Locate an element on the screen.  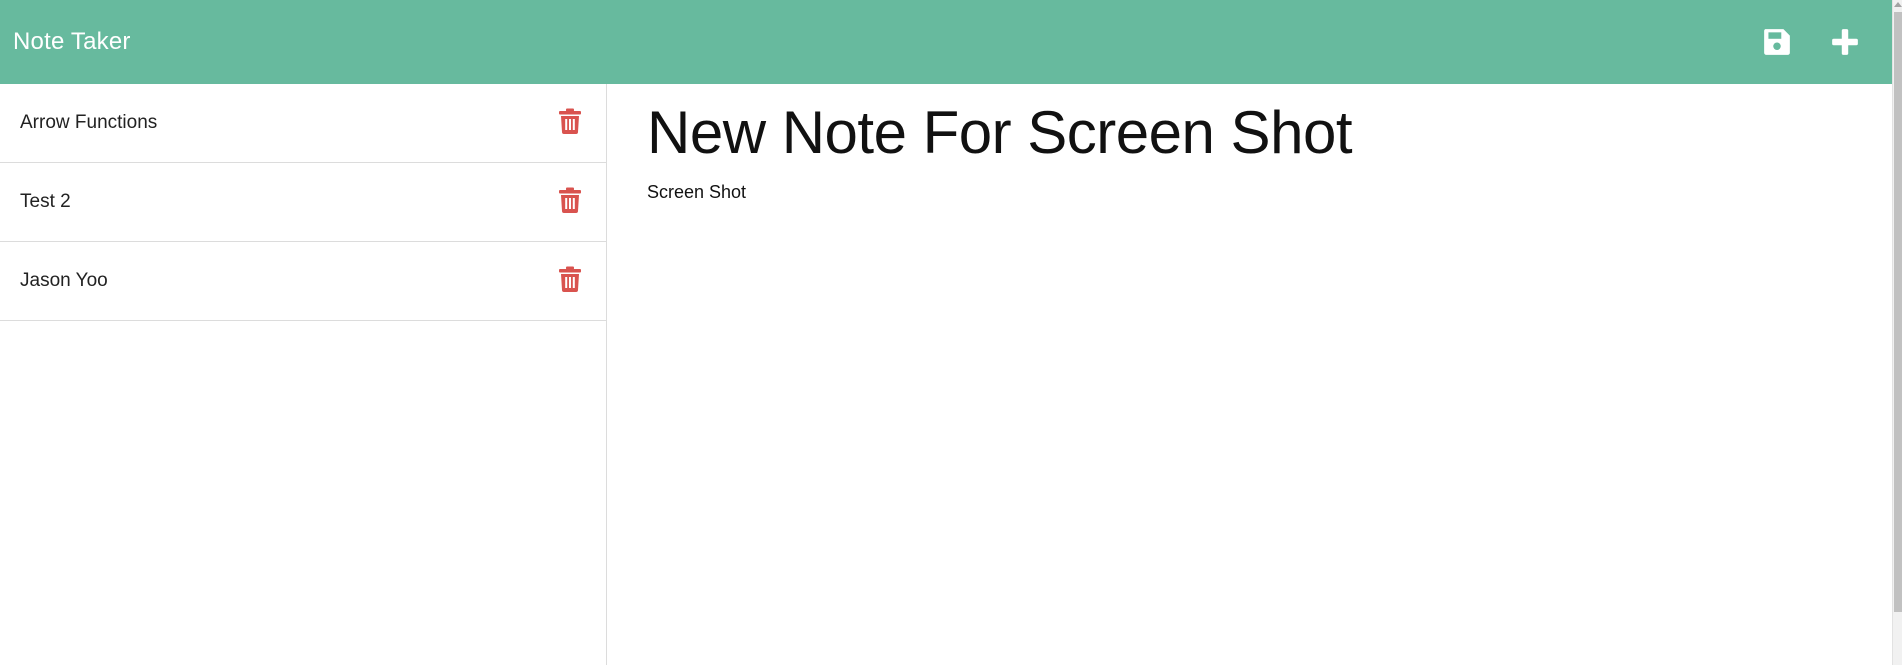
note-list-item: Test 2 is located at coordinates (303, 202).